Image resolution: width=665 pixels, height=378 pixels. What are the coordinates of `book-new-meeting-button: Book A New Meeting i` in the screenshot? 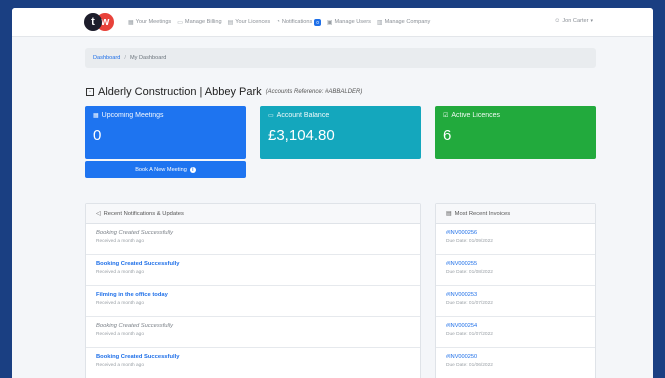 It's located at (165, 169).